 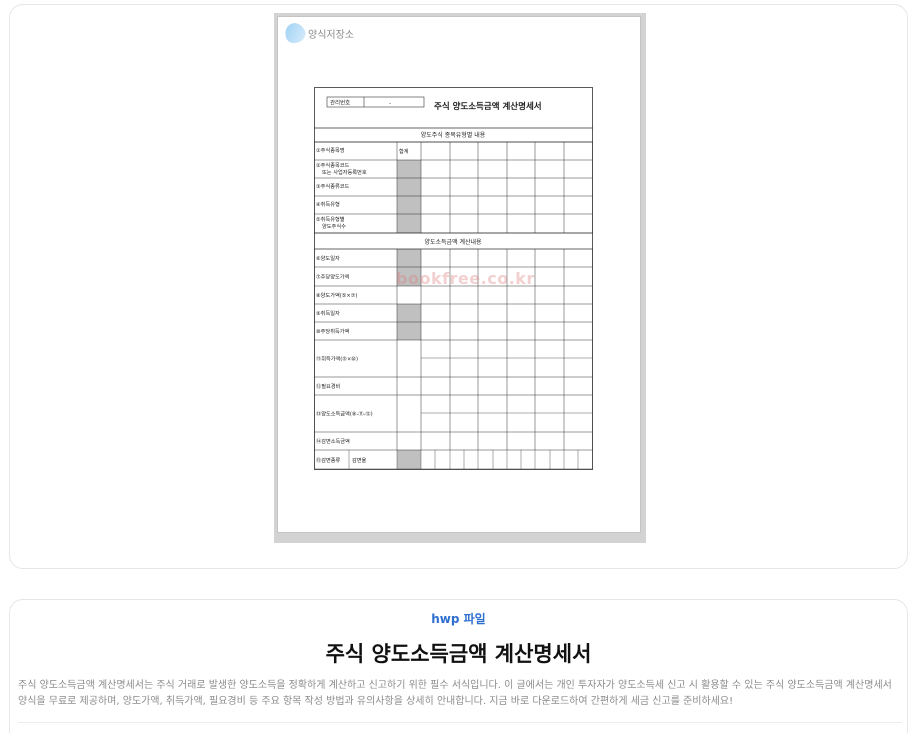 I want to click on reduction-type-label: ⑮감면종류, so click(x=328, y=460).